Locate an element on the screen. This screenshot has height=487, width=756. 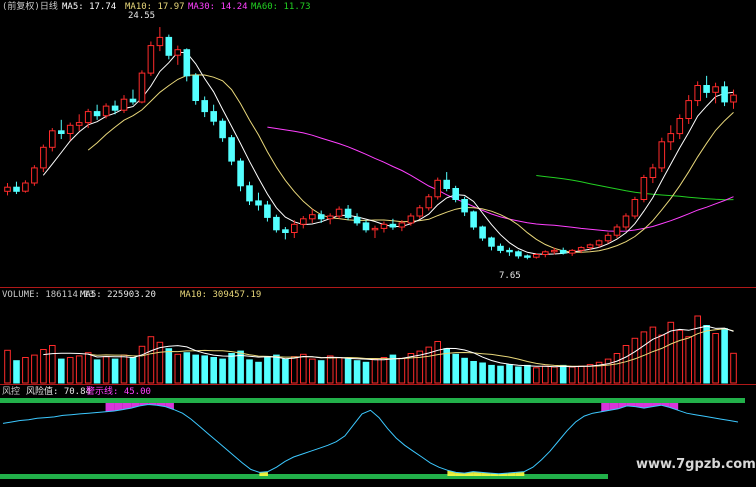
volume-legend-ma10: MA10: 309457.19 is located at coordinates (220, 295).